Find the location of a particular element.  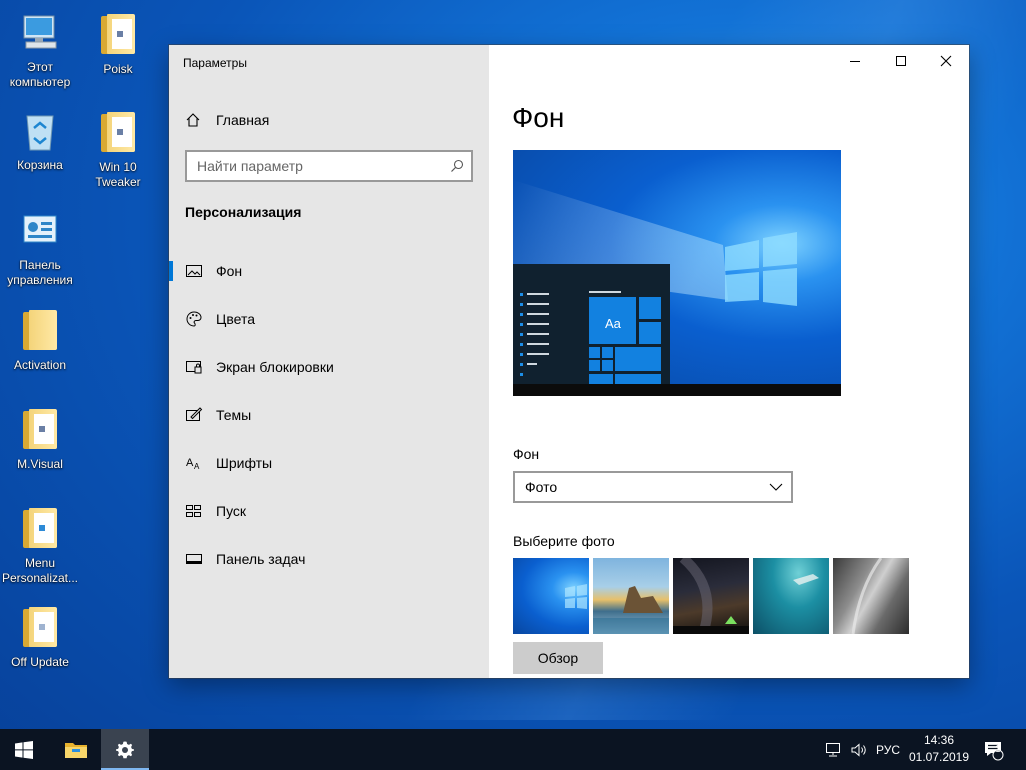

desktop-icon-label: Activation is located at coordinates (40, 365).